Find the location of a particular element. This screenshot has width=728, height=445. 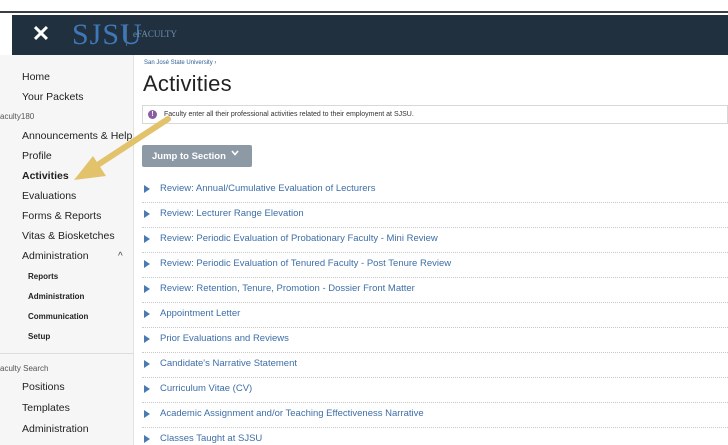

section-curriculum-vitae: Curriculum Vitae (CV) is located at coordinates (435, 390).